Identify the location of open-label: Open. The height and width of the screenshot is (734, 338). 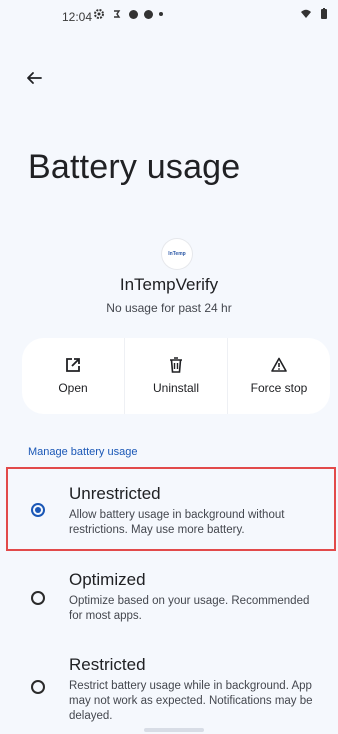
(73, 388).